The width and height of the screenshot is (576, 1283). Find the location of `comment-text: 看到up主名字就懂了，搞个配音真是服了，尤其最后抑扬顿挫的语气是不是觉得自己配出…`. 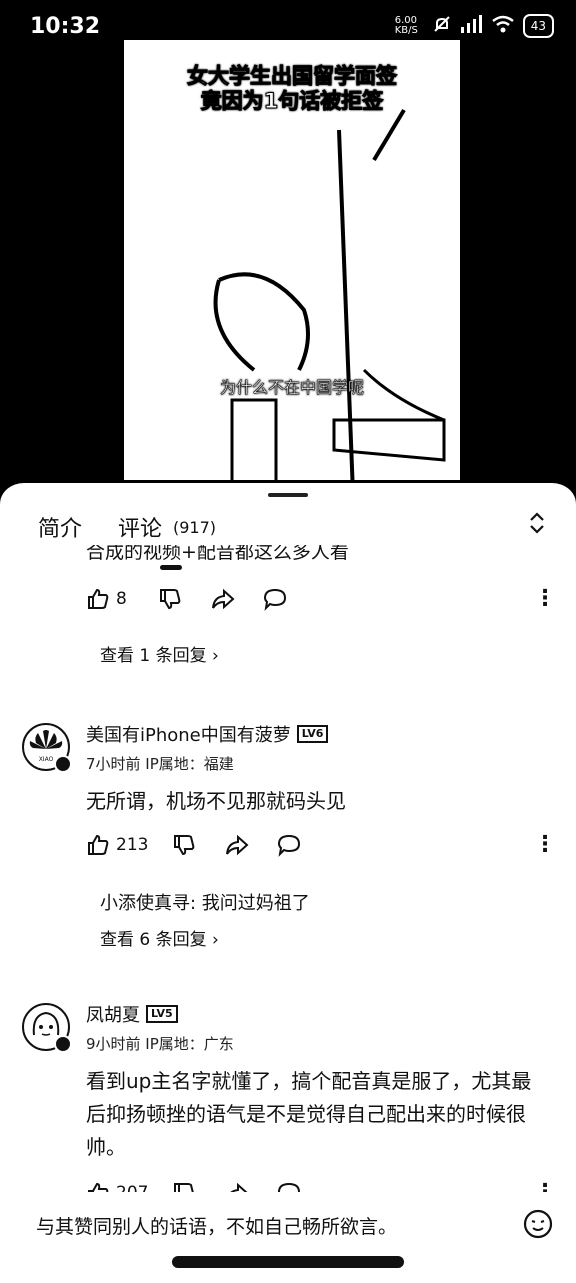

comment-text: 看到up主名字就懂了，搞个配音真是服了，尤其最后抑扬顿挫的语气是不是觉得自己配出… is located at coordinates (309, 1114).